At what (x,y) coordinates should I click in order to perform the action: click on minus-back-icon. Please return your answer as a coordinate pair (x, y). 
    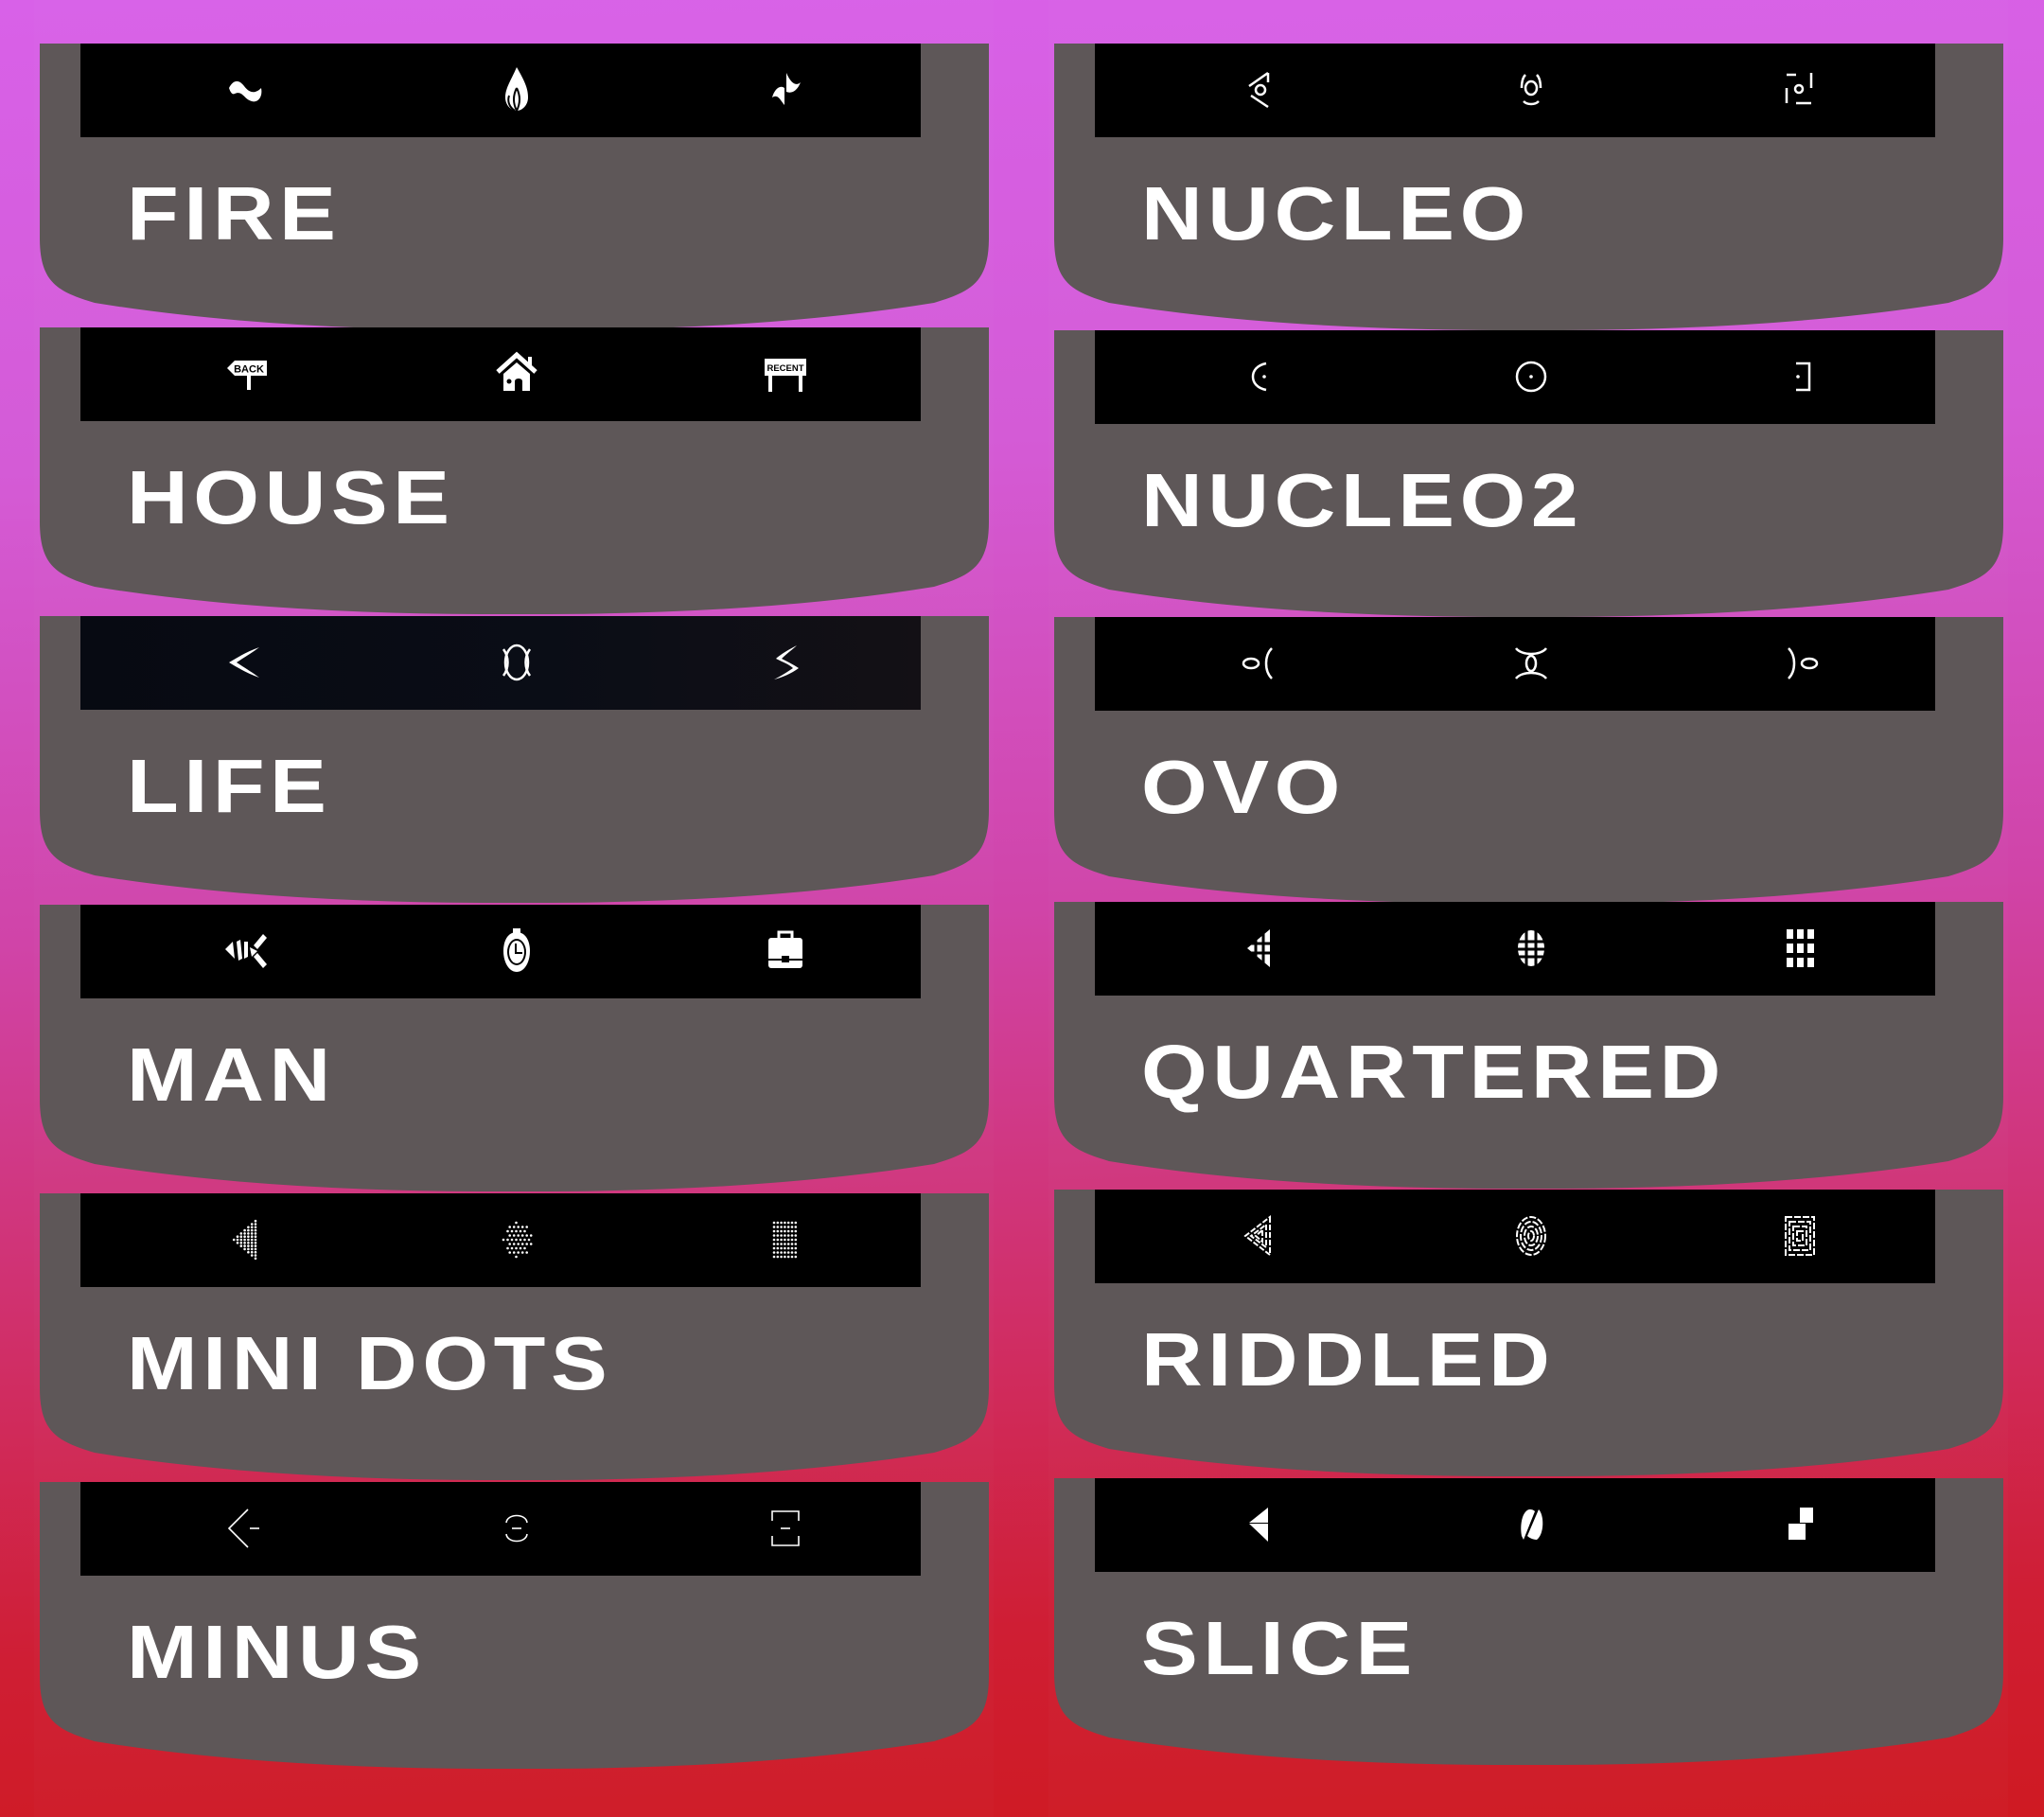
    Looking at the image, I should click on (246, 1528).